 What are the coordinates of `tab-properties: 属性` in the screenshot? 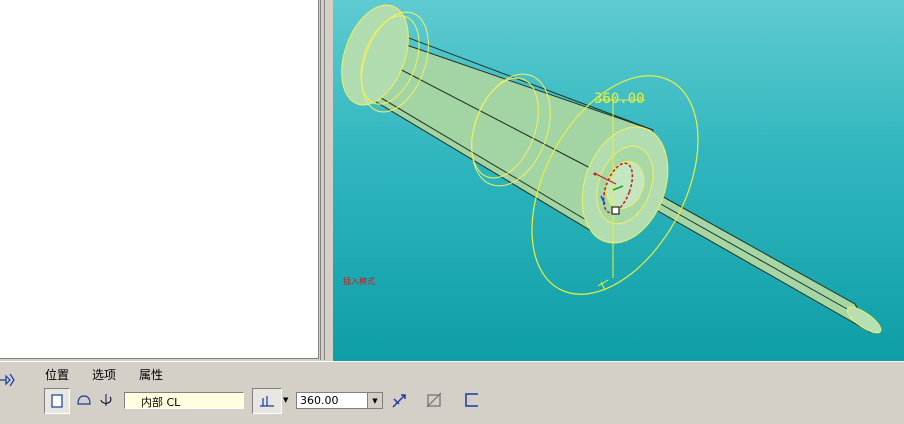 It's located at (151, 374).